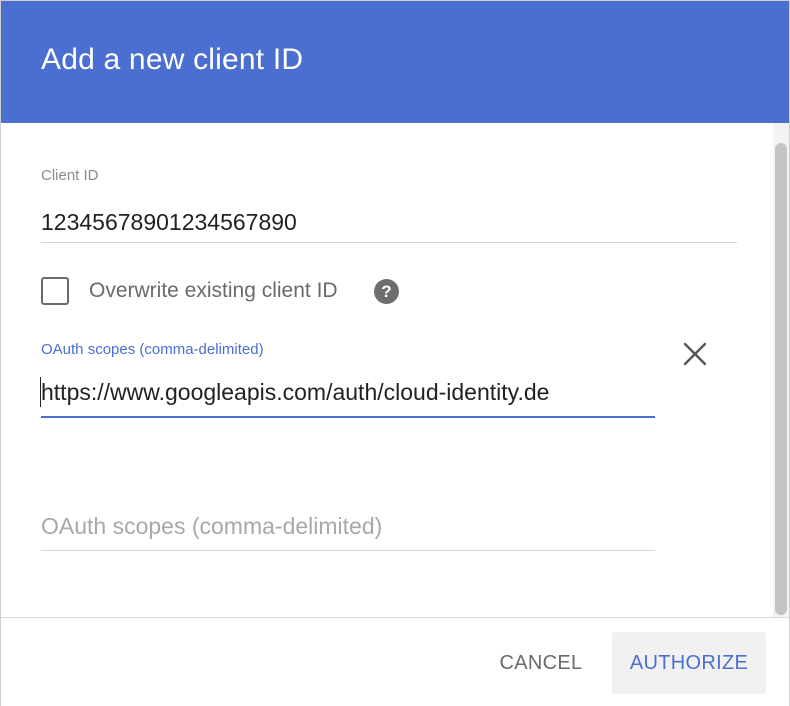  What do you see at coordinates (541, 663) in the screenshot?
I see `cancel-button: CANCEL` at bounding box center [541, 663].